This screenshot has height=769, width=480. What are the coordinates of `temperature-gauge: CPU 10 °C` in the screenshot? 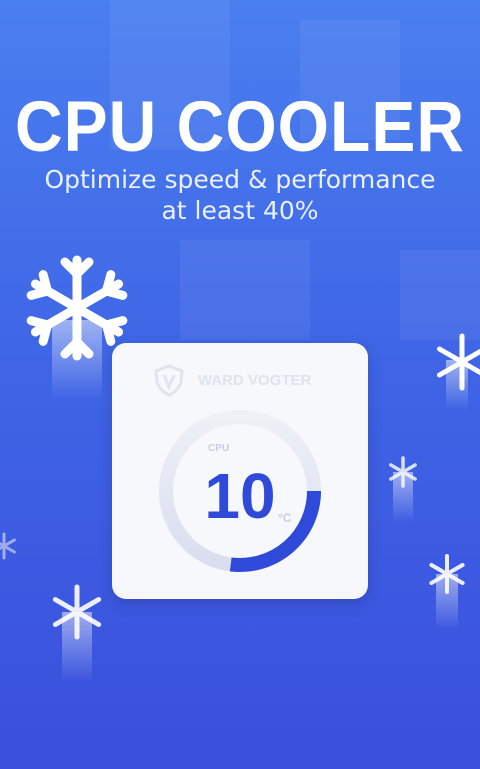 It's located at (240, 491).